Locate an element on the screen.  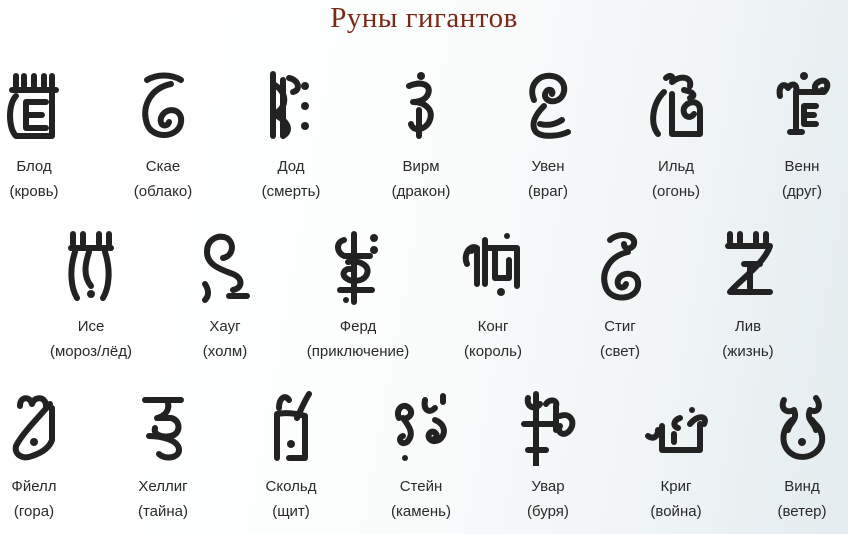
rune-fjell: Фйелл (гора) is located at coordinates (47, 455).